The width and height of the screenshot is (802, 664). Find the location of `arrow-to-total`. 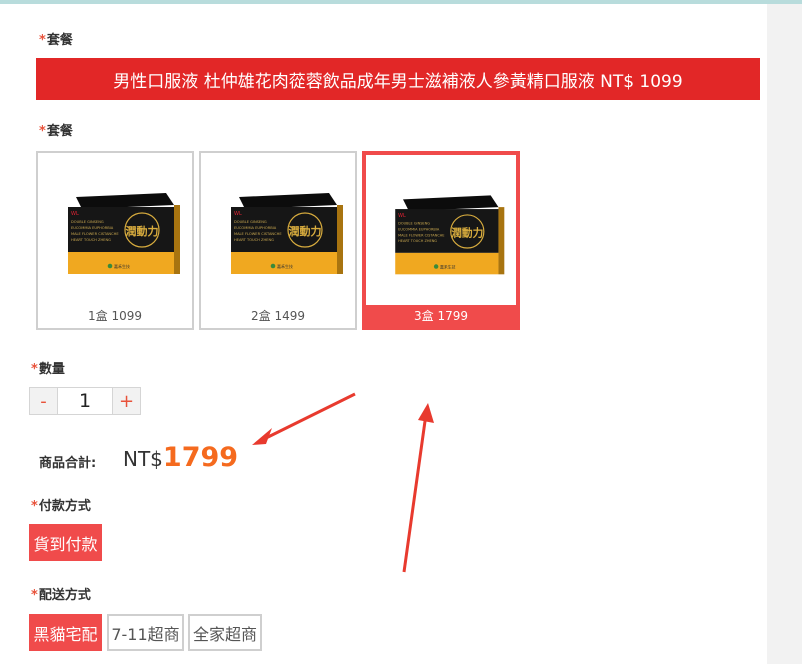

arrow-to-total is located at coordinates (308, 417).